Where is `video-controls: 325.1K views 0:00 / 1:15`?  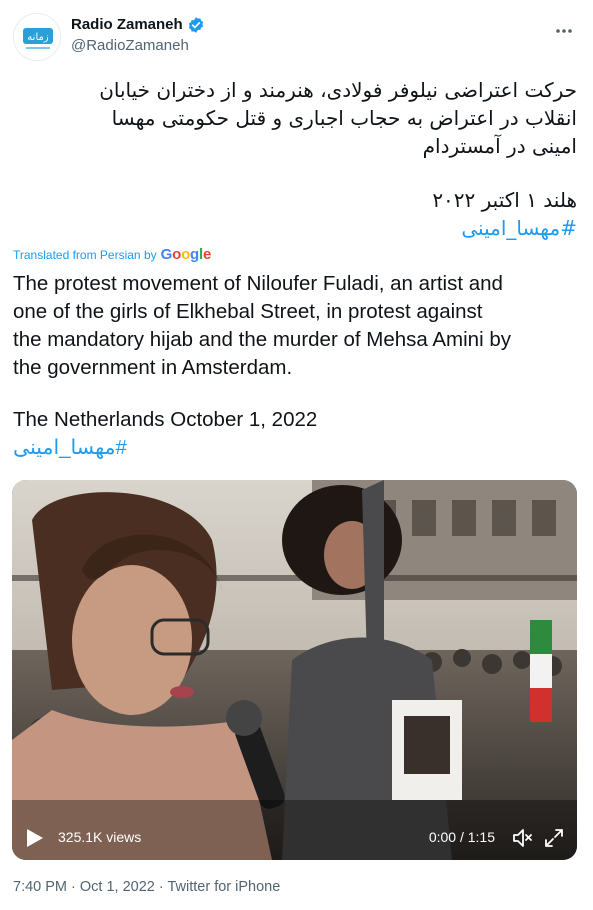 video-controls: 325.1K views 0:00 / 1:15 is located at coordinates (294, 838).